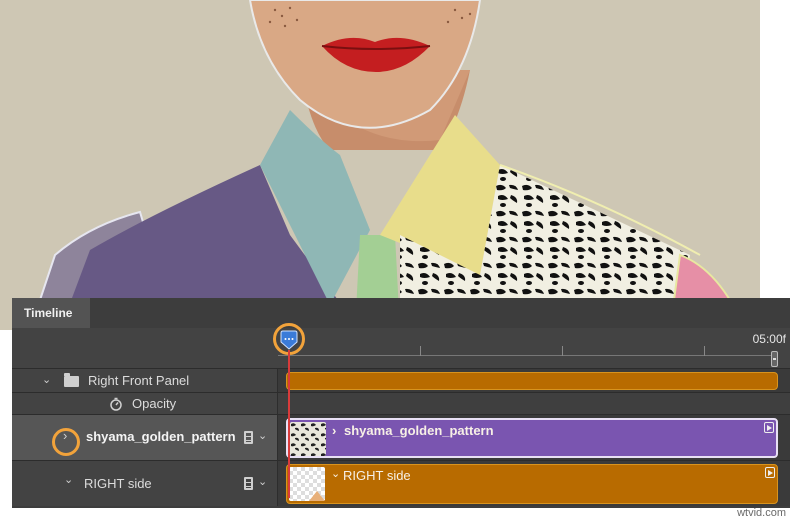 The width and height of the screenshot is (800, 521). I want to click on track-row-right-side: ⌄ RIGHT side ⌄ ⌄ RIGHT side, so click(401, 483).